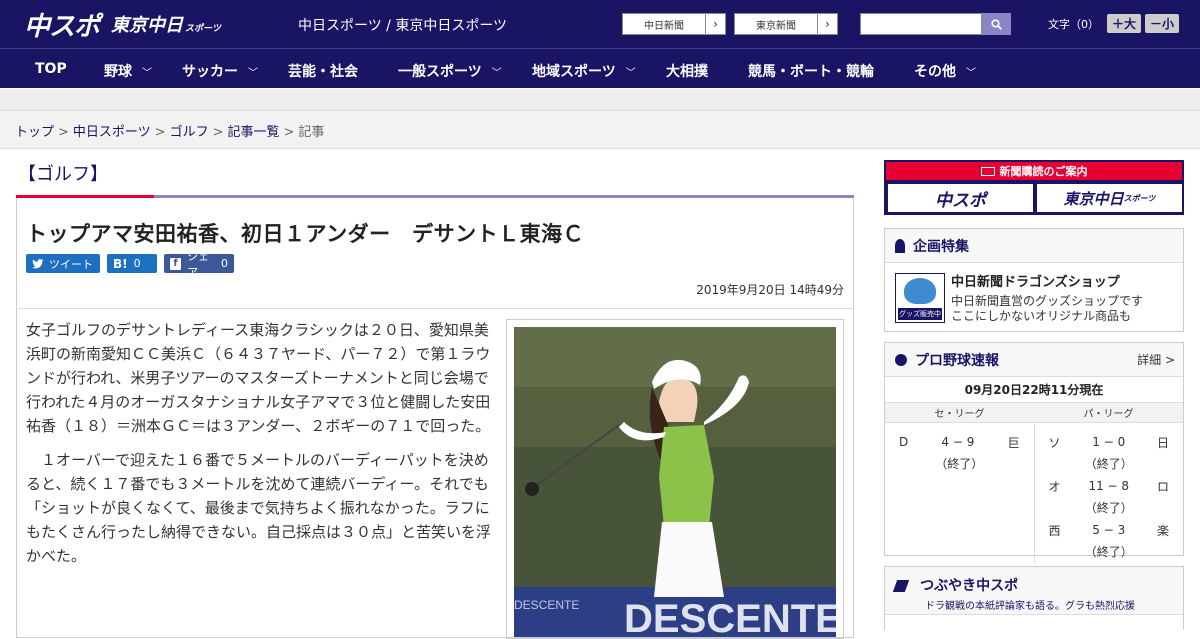 This screenshot has width=1200, height=639. Describe the element at coordinates (1034, 591) in the screenshot. I see `tweets-header: つぶやき中スポ ドラ観戦の本紙評論家も語る。グラも熱烈応援` at that location.